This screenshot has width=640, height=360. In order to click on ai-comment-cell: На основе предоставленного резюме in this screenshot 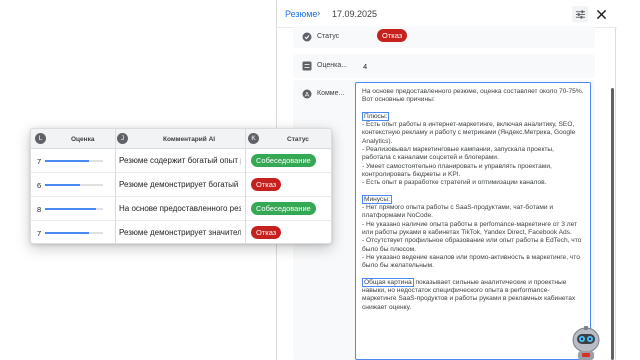, I will do `click(180, 208)`.